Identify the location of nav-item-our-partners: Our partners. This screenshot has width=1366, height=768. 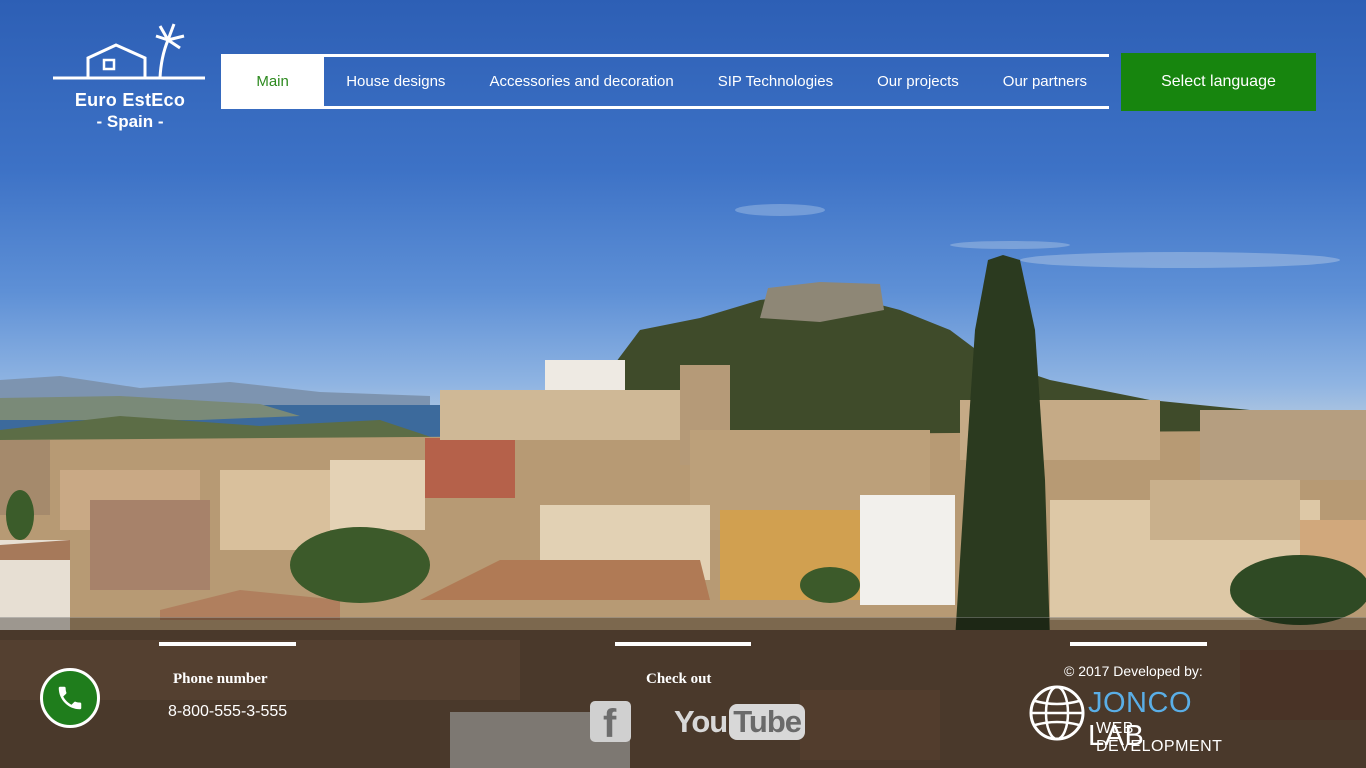
(1045, 81).